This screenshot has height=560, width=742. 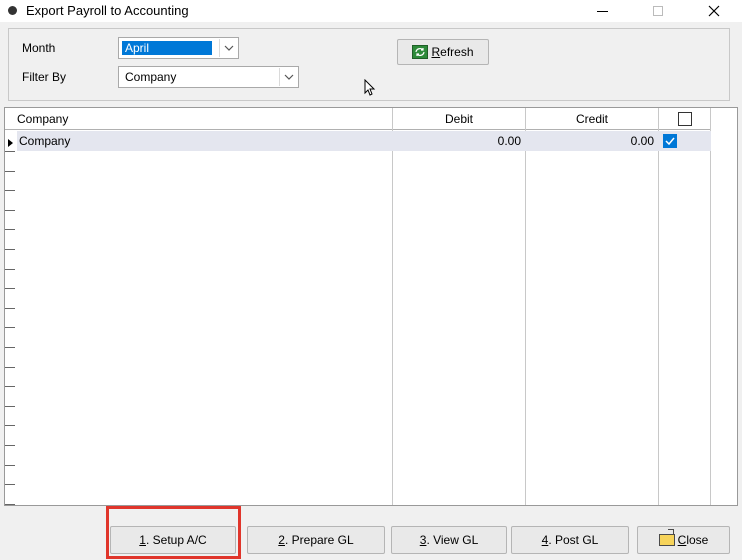 I want to click on view-gl-label: 3. View GL, so click(x=449, y=540).